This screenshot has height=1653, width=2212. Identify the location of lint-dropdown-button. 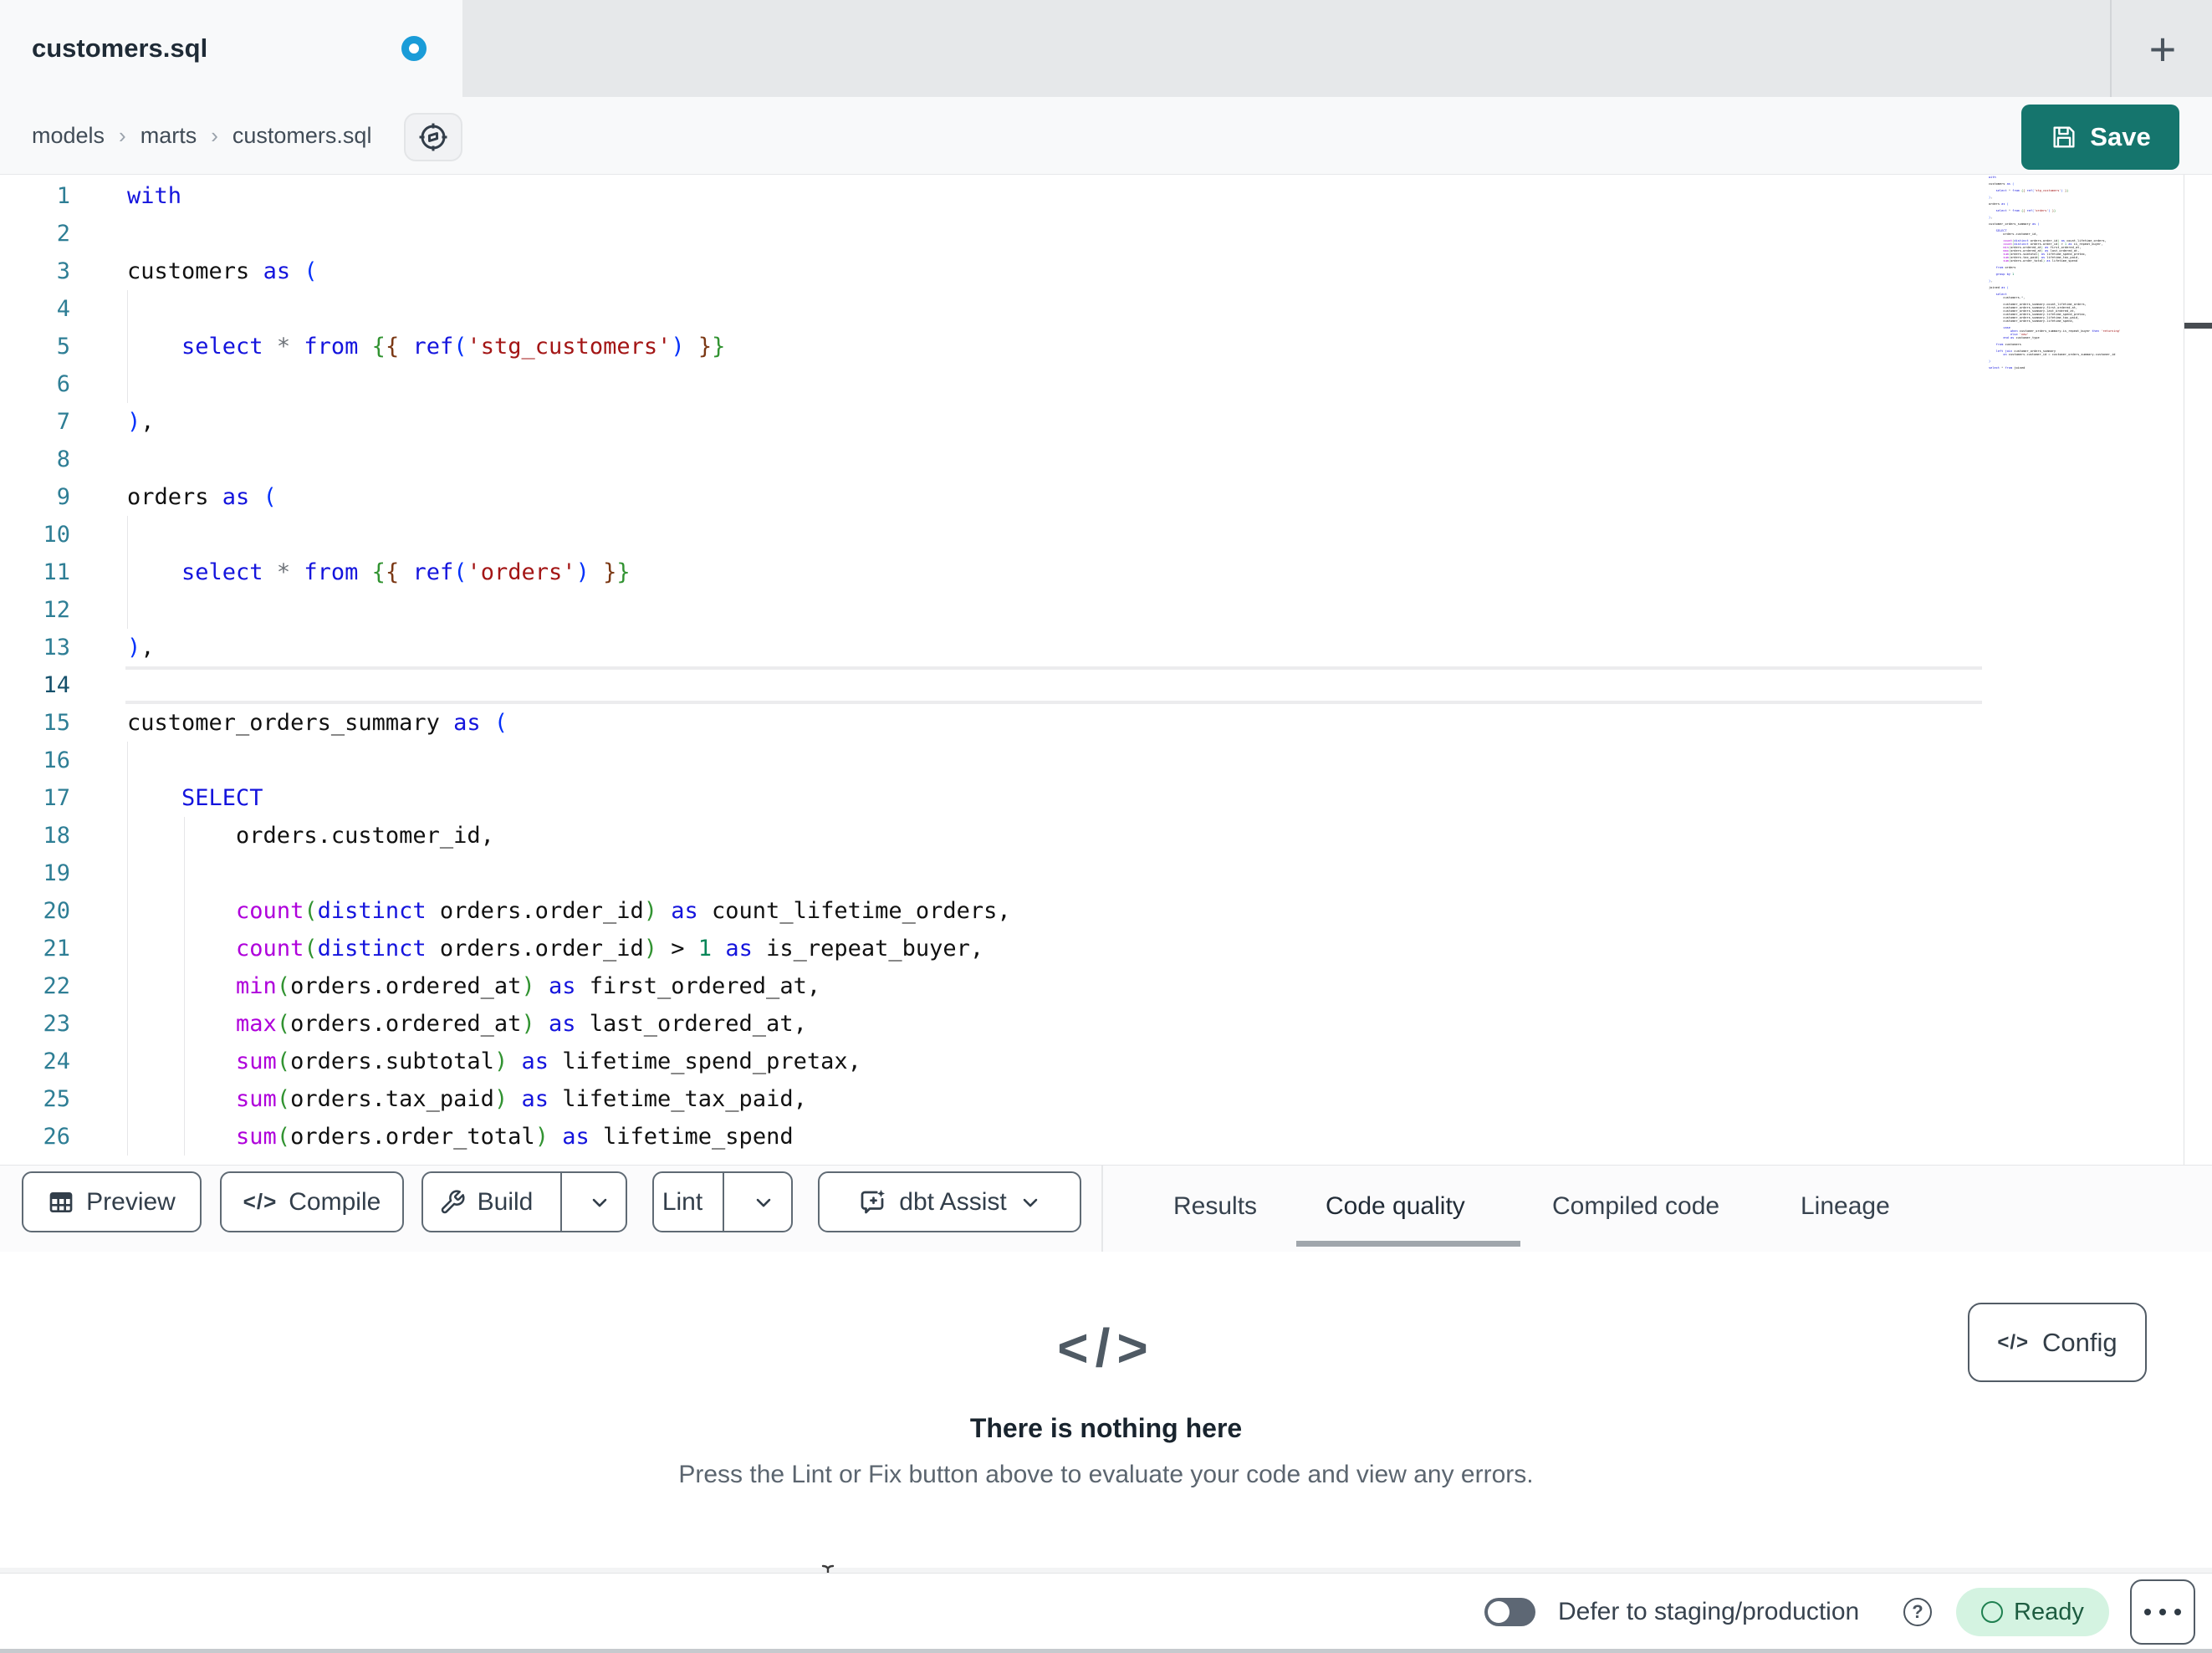
(764, 1202).